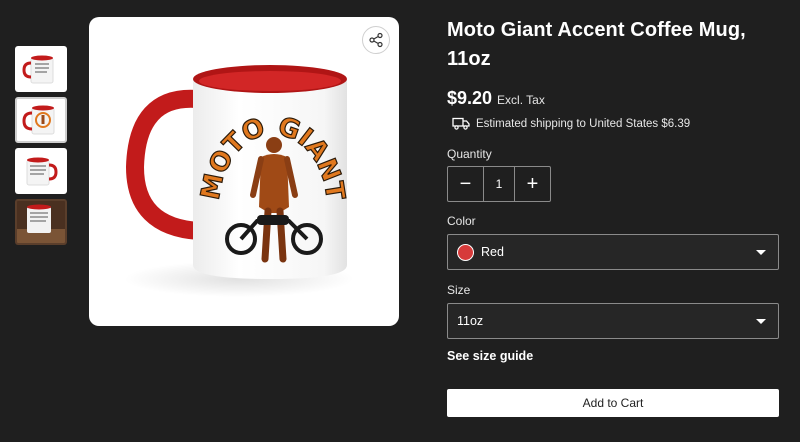 Image resolution: width=800 pixels, height=442 pixels. I want to click on quantity-label: Quantity, so click(469, 154).